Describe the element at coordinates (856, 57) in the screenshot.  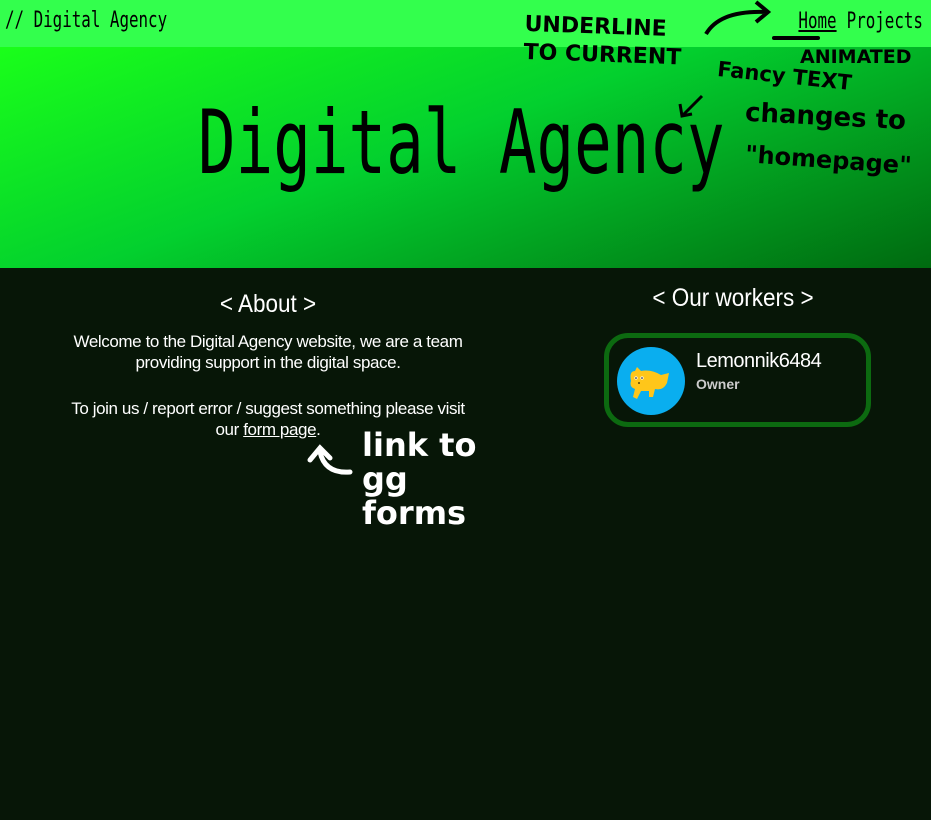
I see `annotation-animated: ANIMATED` at that location.